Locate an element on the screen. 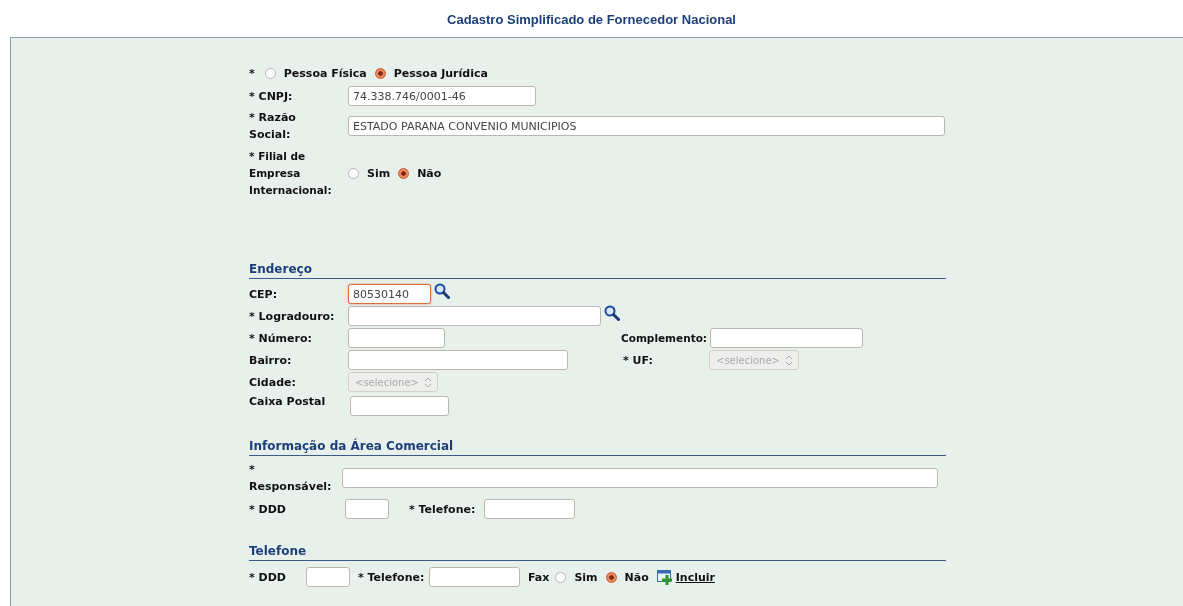  field-label: Bairro: is located at coordinates (271, 360).